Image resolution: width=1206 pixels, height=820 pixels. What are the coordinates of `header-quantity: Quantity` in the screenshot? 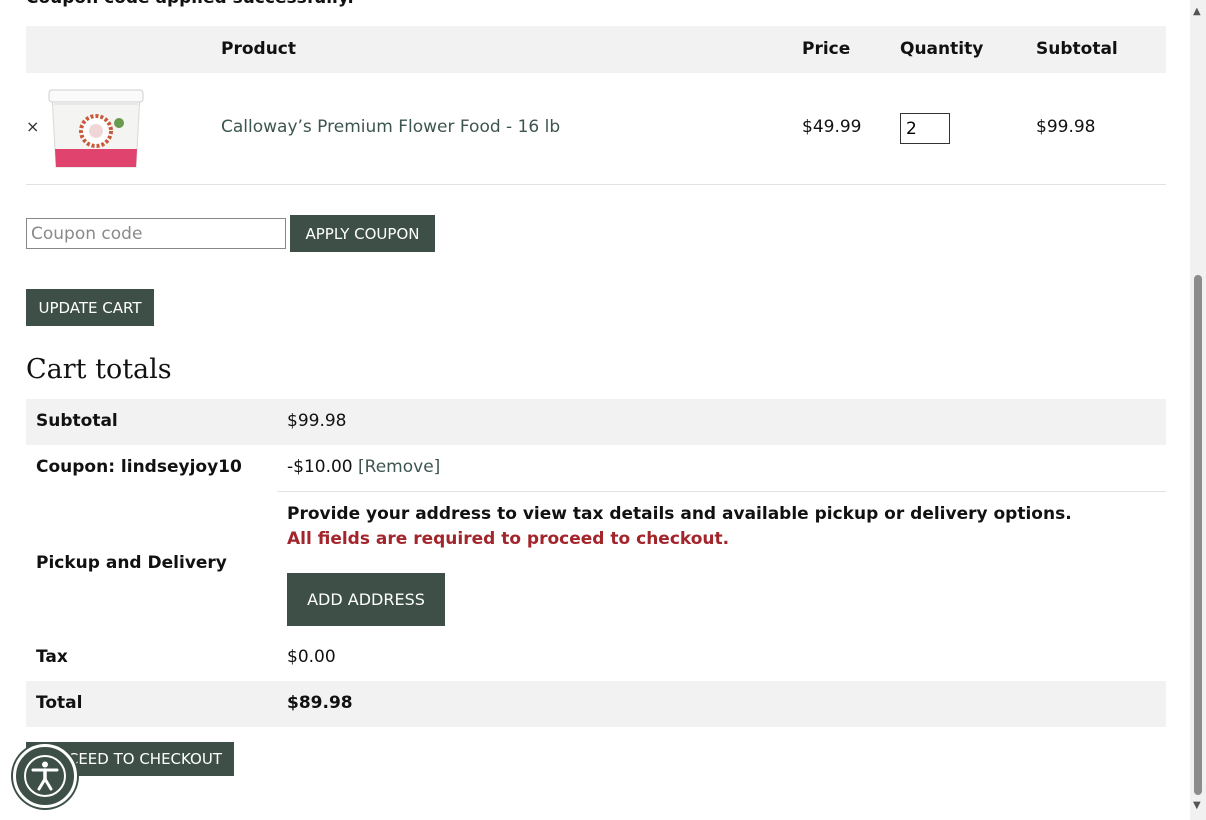 It's located at (942, 49).